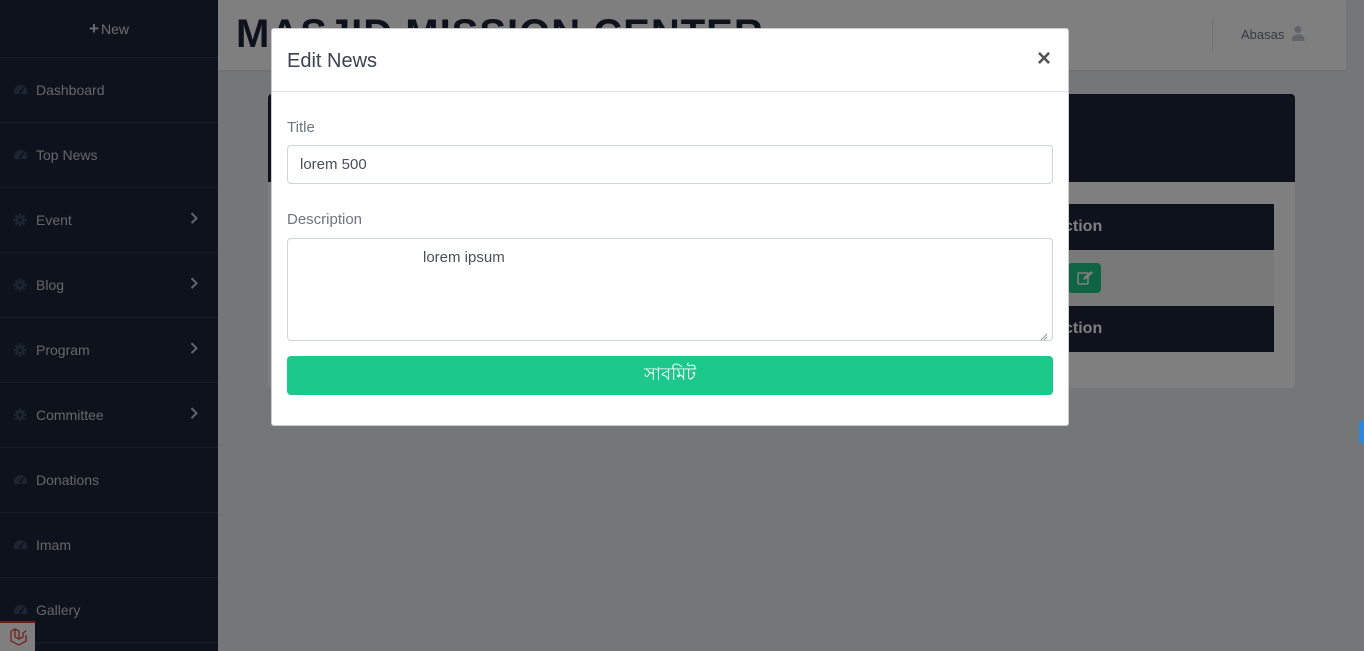 The height and width of the screenshot is (651, 1364). I want to click on scrollbar-indicator, so click(1361, 432).